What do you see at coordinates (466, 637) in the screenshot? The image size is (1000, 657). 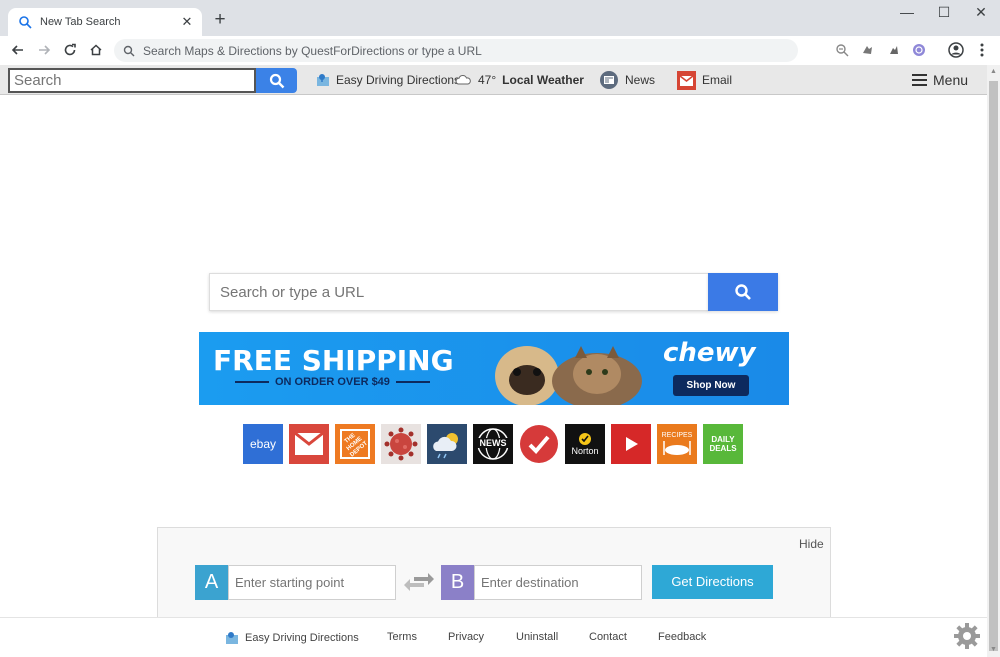 I see `footer-privacy-link: Privacy` at bounding box center [466, 637].